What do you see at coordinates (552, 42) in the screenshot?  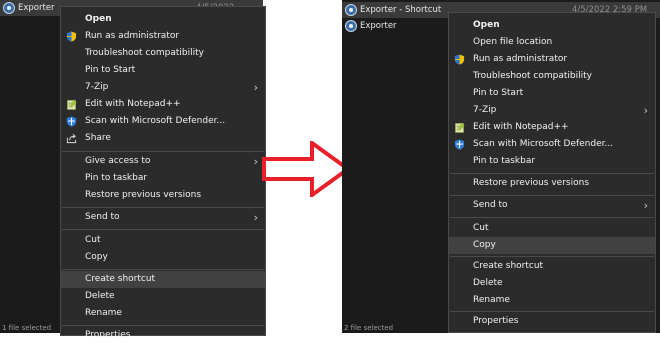 I see `menu-item-open-file-location: Open file location` at bounding box center [552, 42].